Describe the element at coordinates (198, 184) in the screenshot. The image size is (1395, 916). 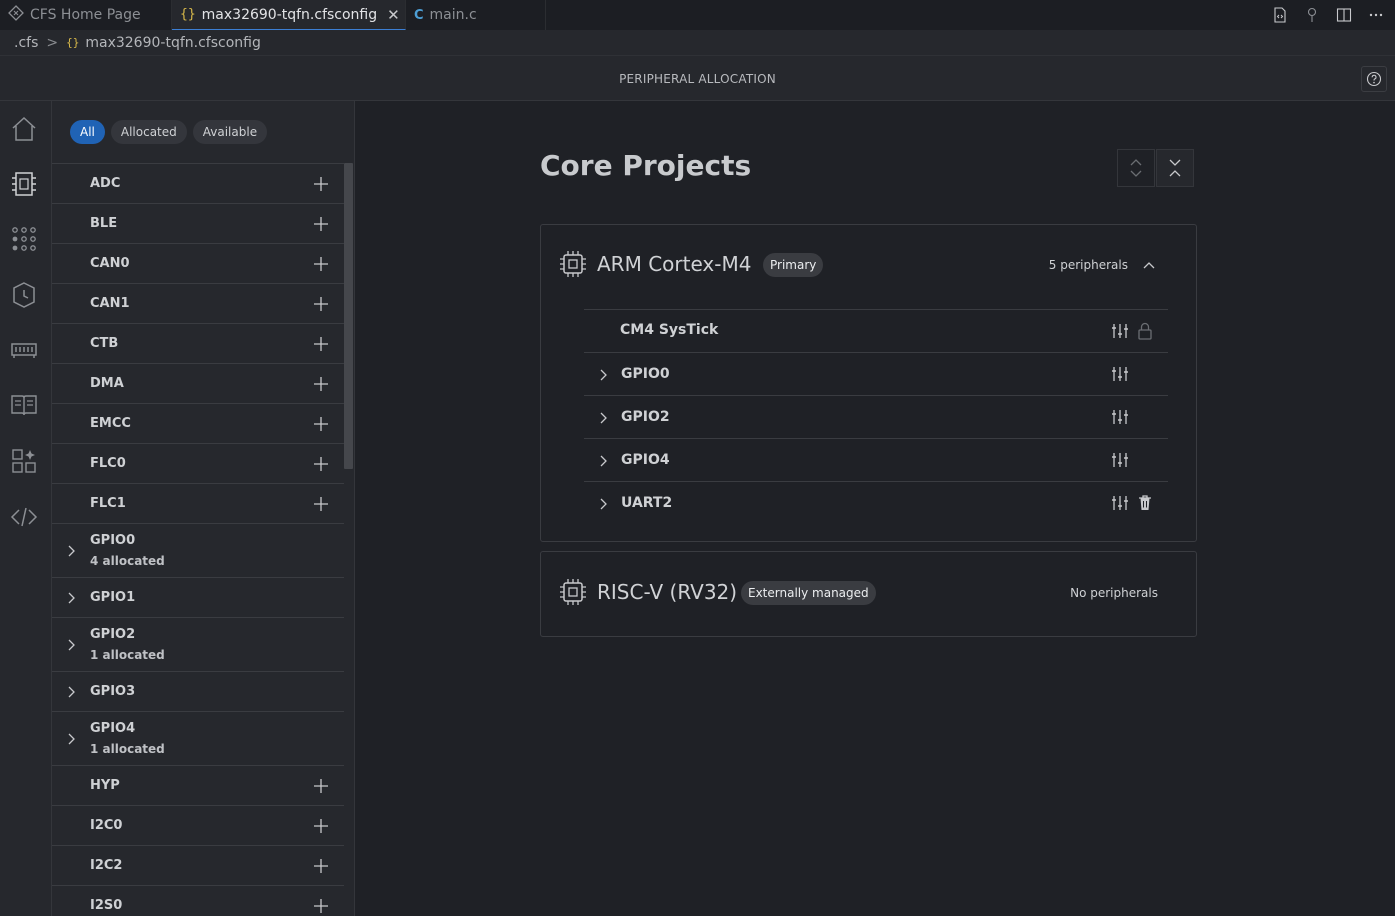
I see `list-item: ADC` at that location.